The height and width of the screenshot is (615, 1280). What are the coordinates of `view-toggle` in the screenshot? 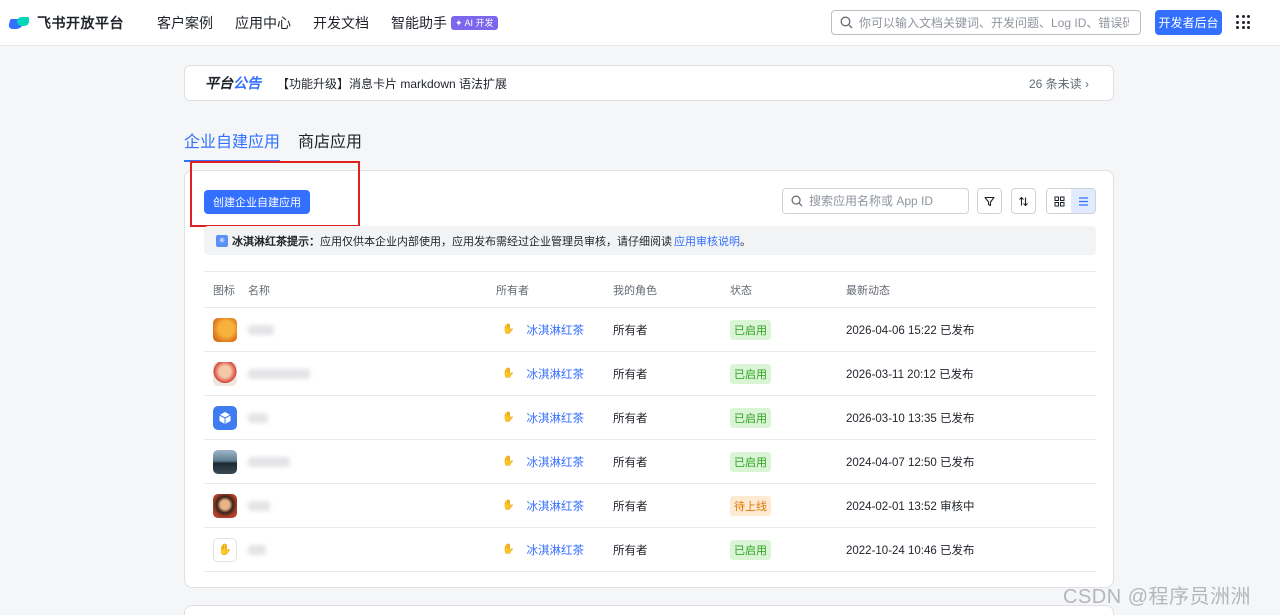 It's located at (1071, 201).